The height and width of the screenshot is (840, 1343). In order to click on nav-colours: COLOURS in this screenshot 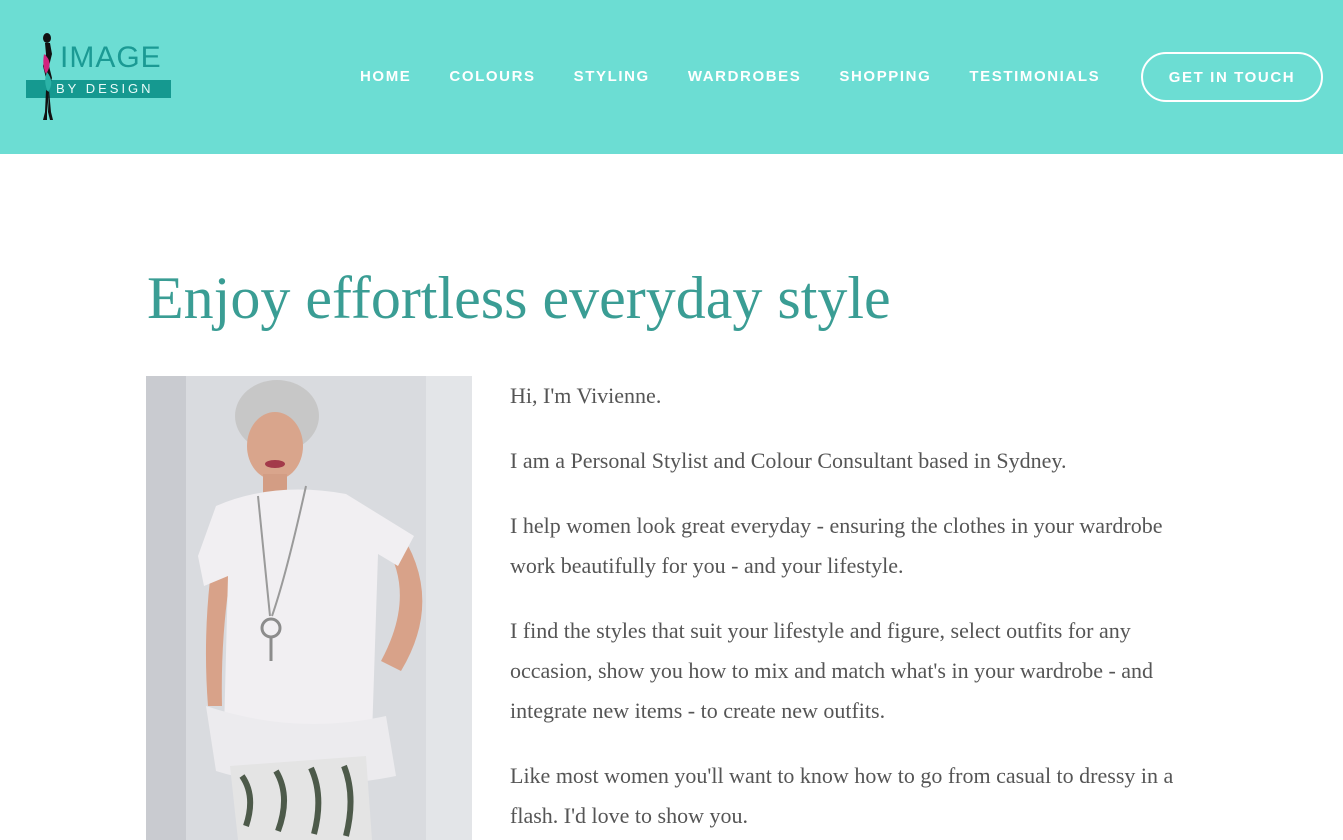, I will do `click(492, 77)`.